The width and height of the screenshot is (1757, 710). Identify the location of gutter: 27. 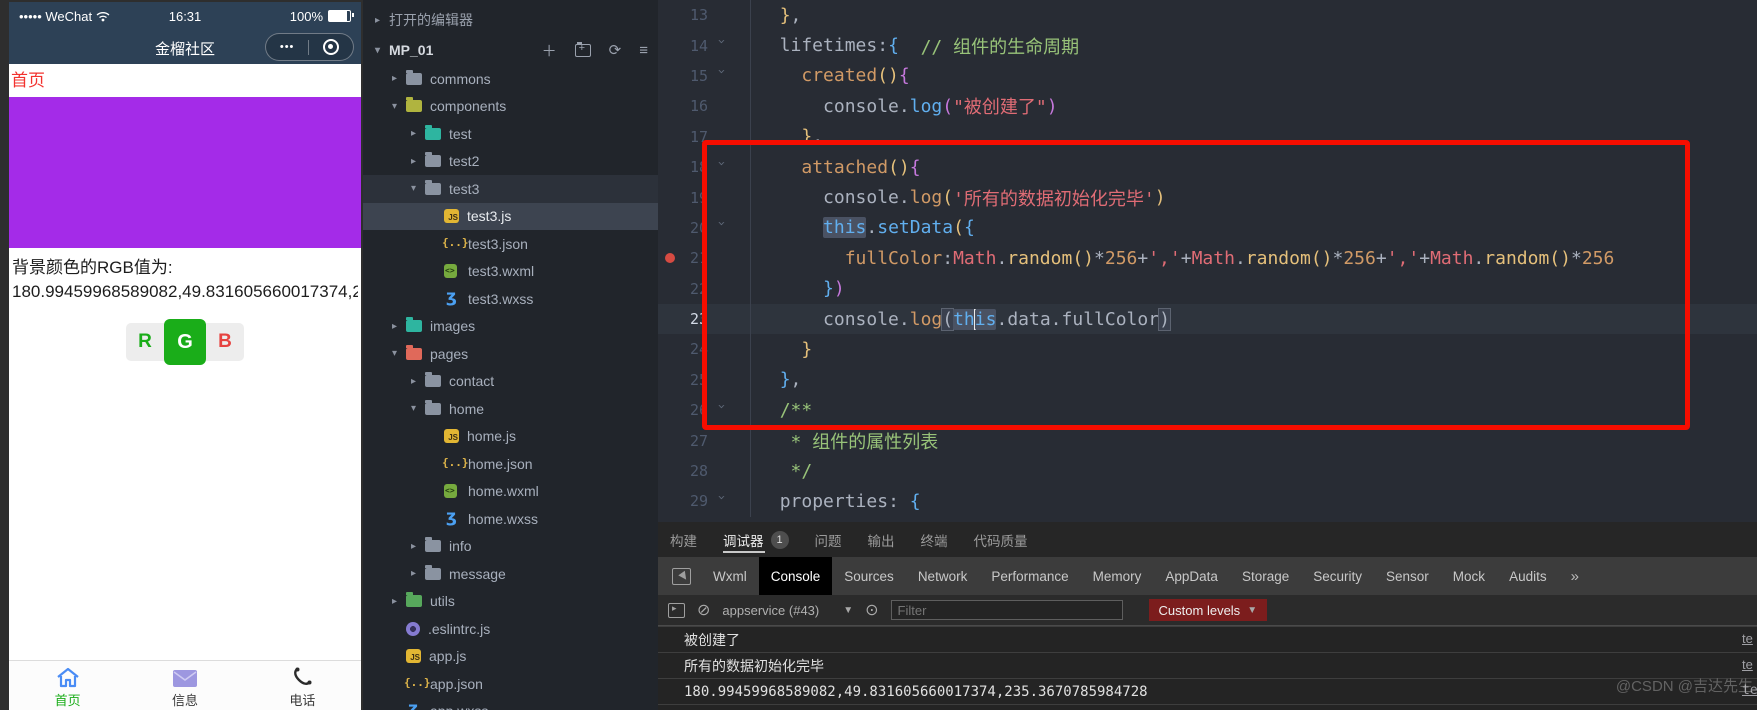
(704, 440).